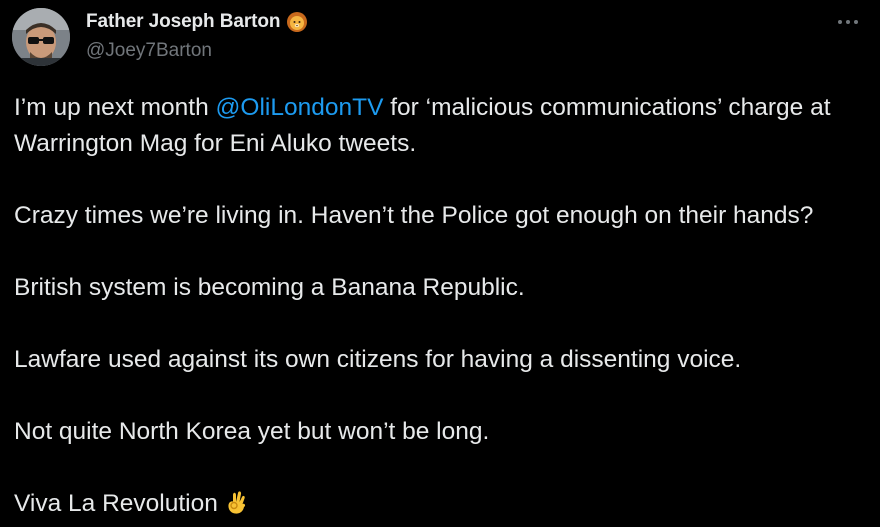 Image resolution: width=880 pixels, height=527 pixels. I want to click on profile-photo-icon, so click(41, 37).